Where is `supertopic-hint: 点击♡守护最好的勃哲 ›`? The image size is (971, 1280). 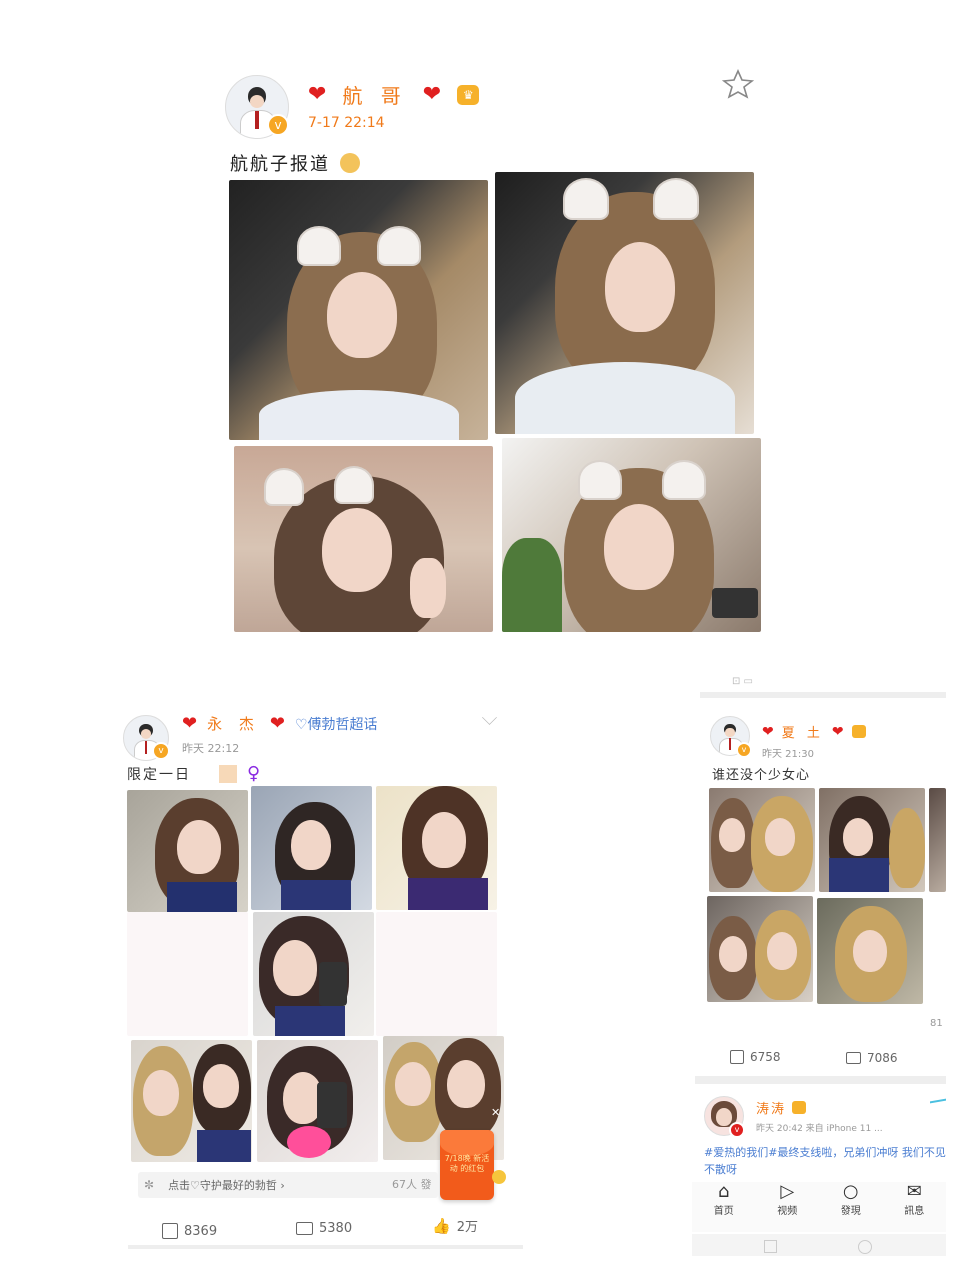
supertopic-hint: 点击♡守护最好的勃哲 › is located at coordinates (226, 1185).